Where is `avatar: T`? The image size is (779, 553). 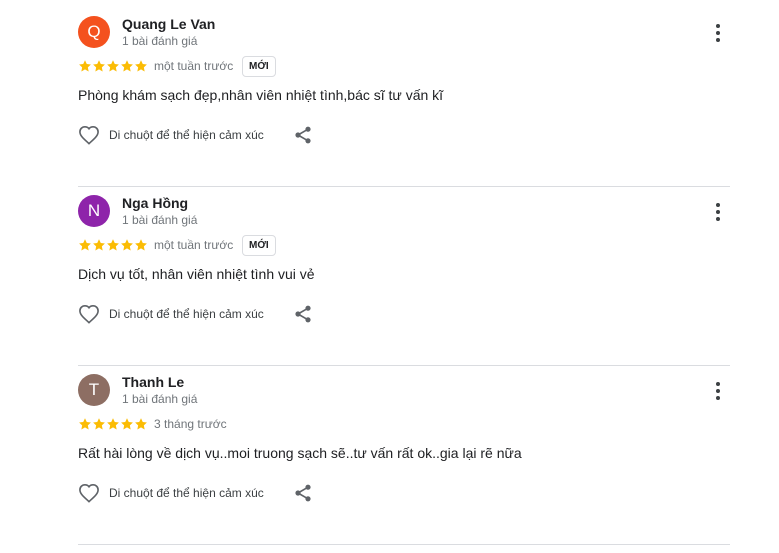
avatar: T is located at coordinates (94, 390).